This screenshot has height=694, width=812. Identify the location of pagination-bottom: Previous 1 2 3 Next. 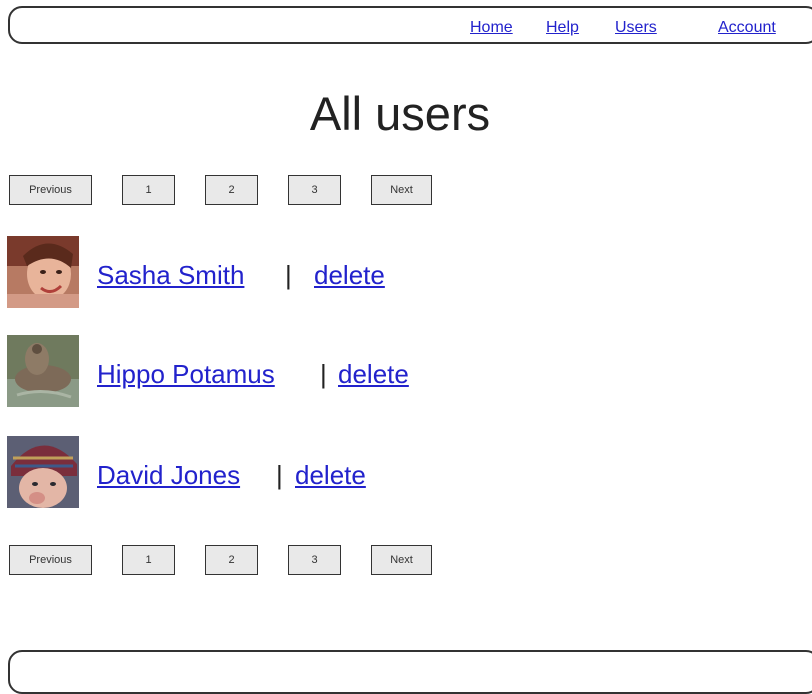
(229, 560).